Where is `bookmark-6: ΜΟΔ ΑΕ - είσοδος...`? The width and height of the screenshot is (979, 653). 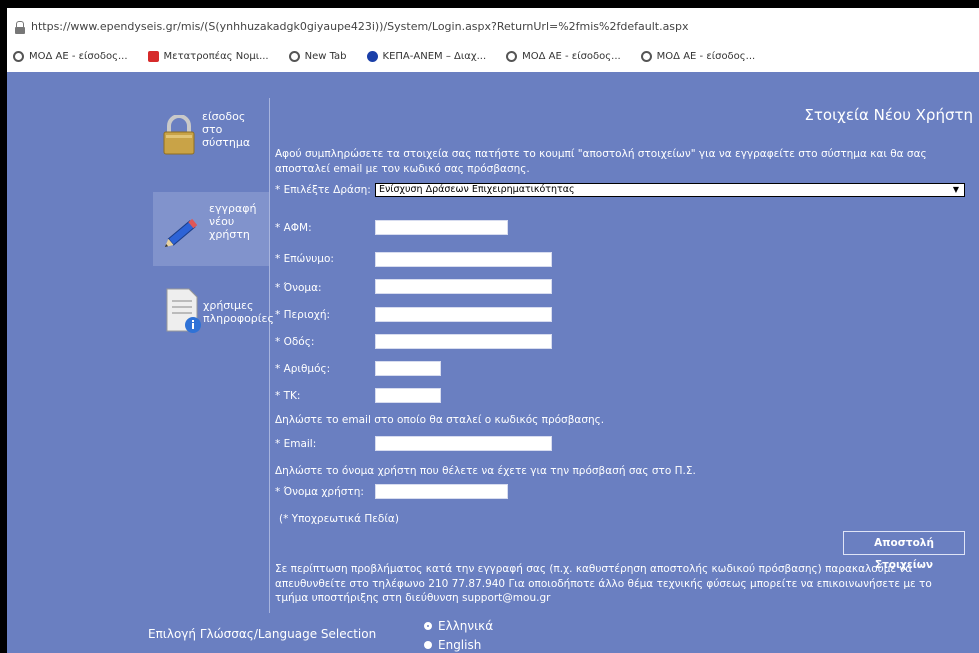 bookmark-6: ΜΟΔ ΑΕ - είσοδος... is located at coordinates (698, 56).